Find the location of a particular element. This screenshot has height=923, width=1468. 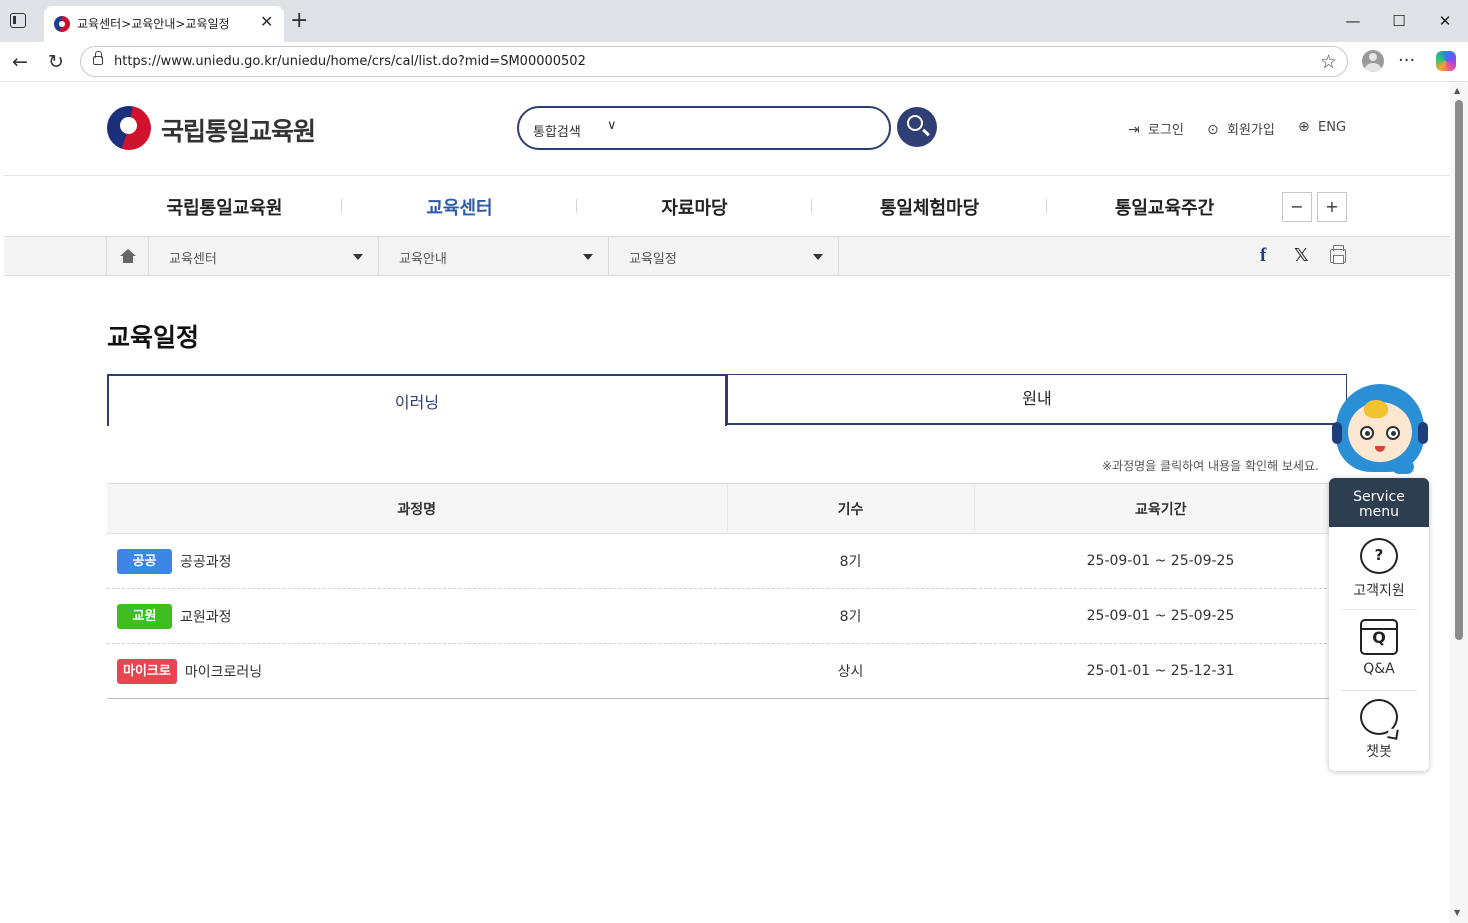

table-header-row: 과정명 기수 교육기간 is located at coordinates (727, 508).